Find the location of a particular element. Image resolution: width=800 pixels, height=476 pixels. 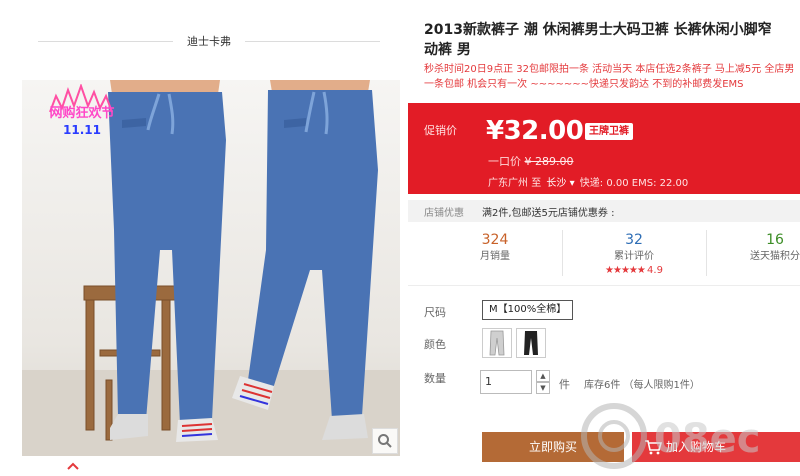

spinner-down-icon: ▼ is located at coordinates (543, 388).